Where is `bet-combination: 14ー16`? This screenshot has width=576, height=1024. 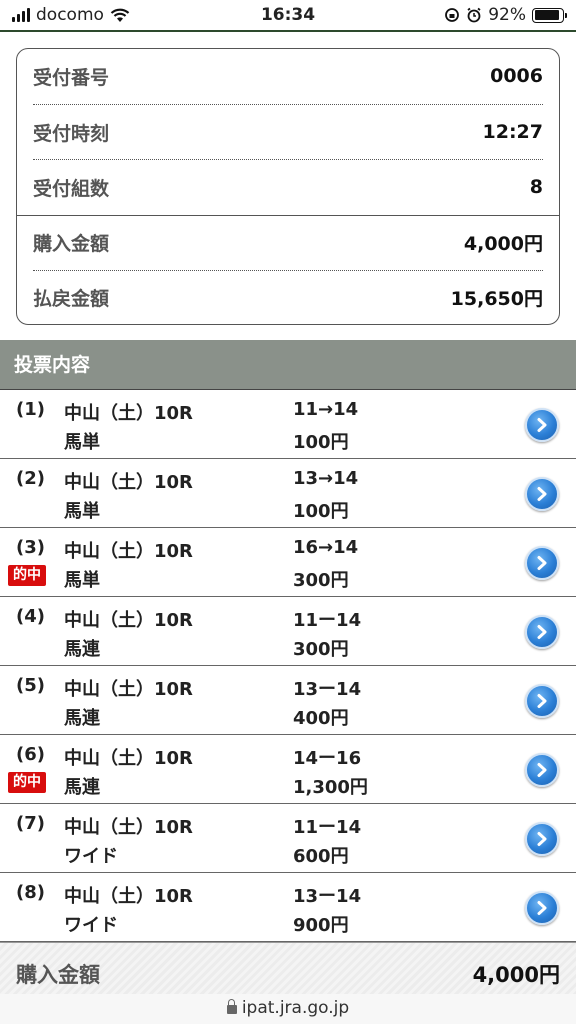
bet-combination: 14ー16 is located at coordinates (327, 758).